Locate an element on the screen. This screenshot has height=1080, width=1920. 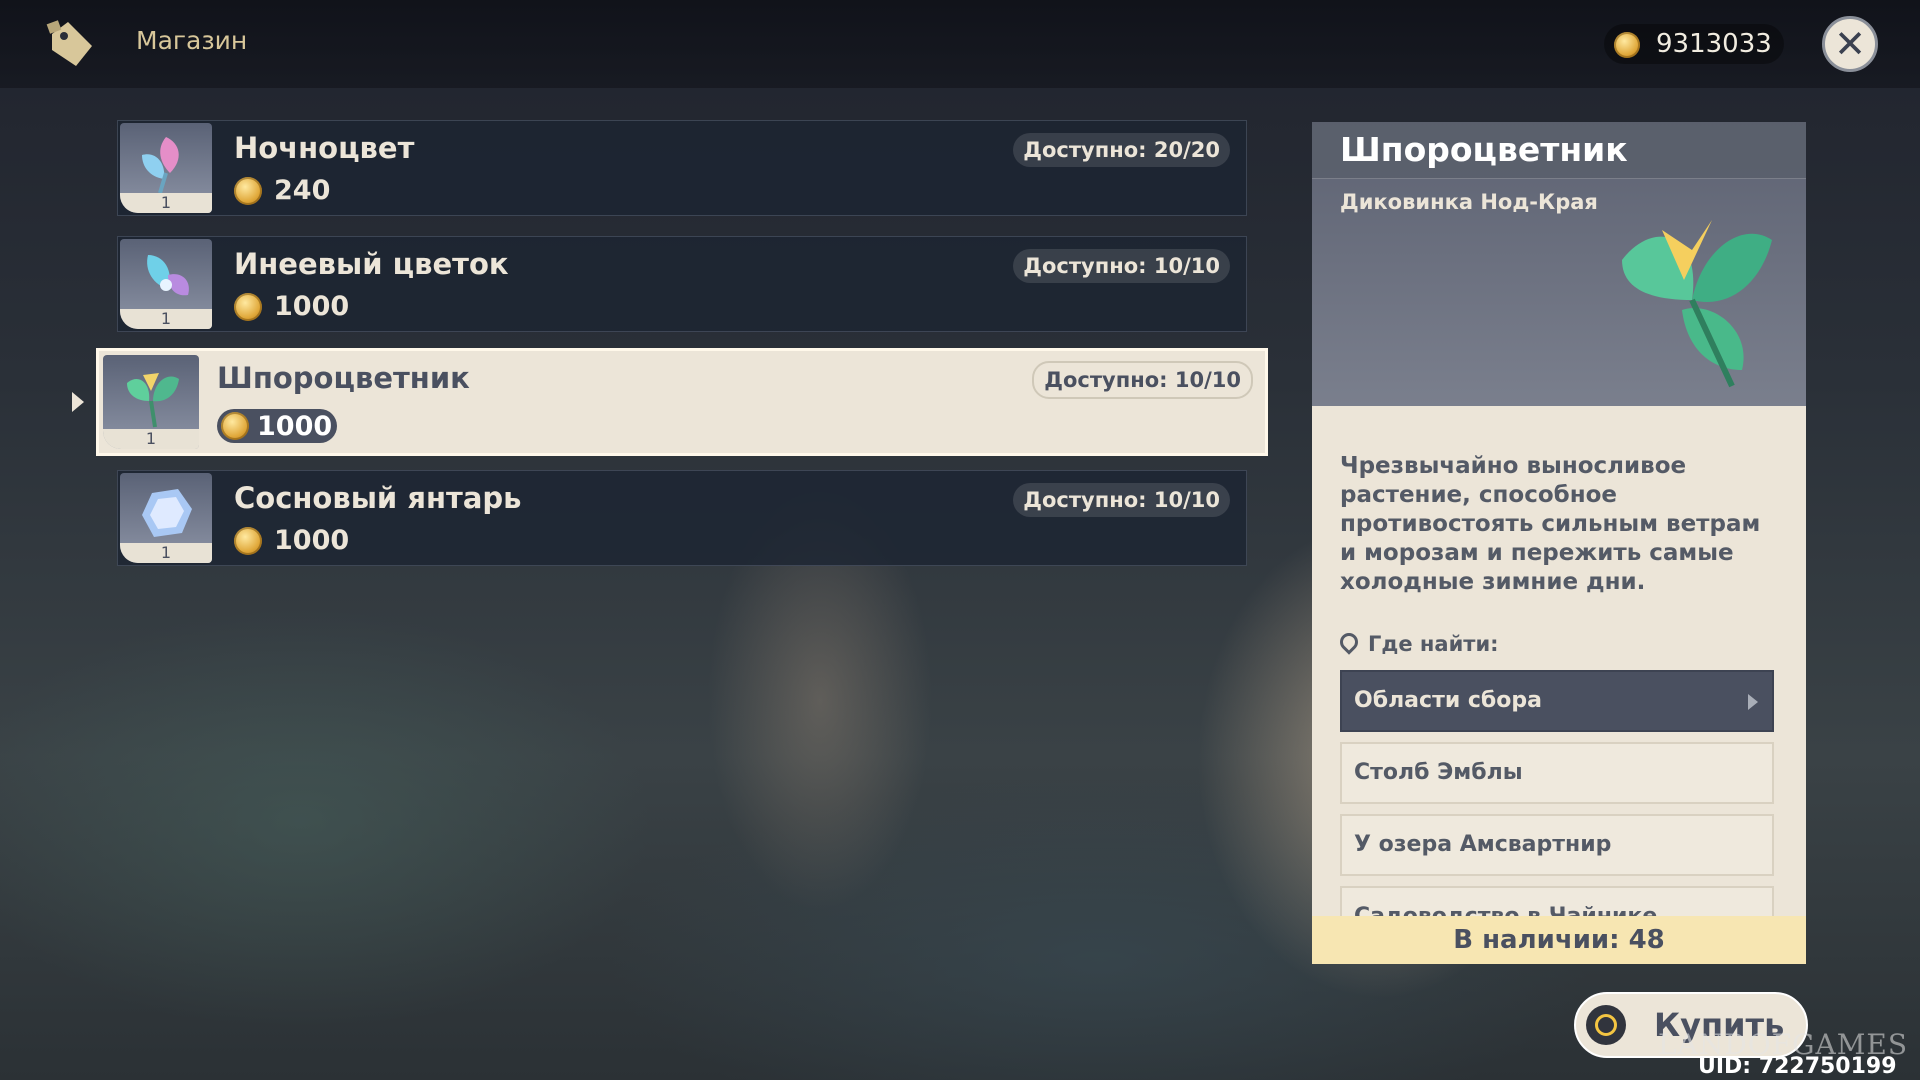
where-to-find-text: Где найти: is located at coordinates (1433, 644).